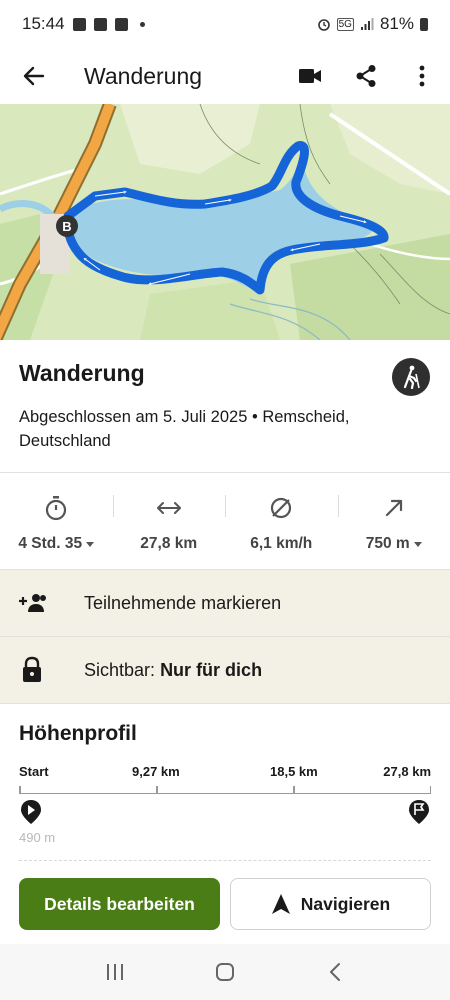 The image size is (450, 1000). What do you see at coordinates (142, 24) in the screenshot?
I see `more-notifications-icon` at bounding box center [142, 24].